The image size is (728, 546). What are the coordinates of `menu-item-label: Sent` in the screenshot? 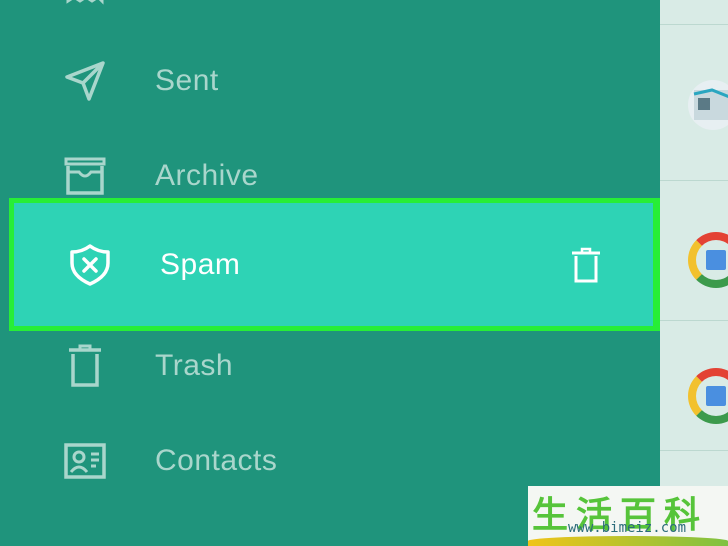 It's located at (187, 80).